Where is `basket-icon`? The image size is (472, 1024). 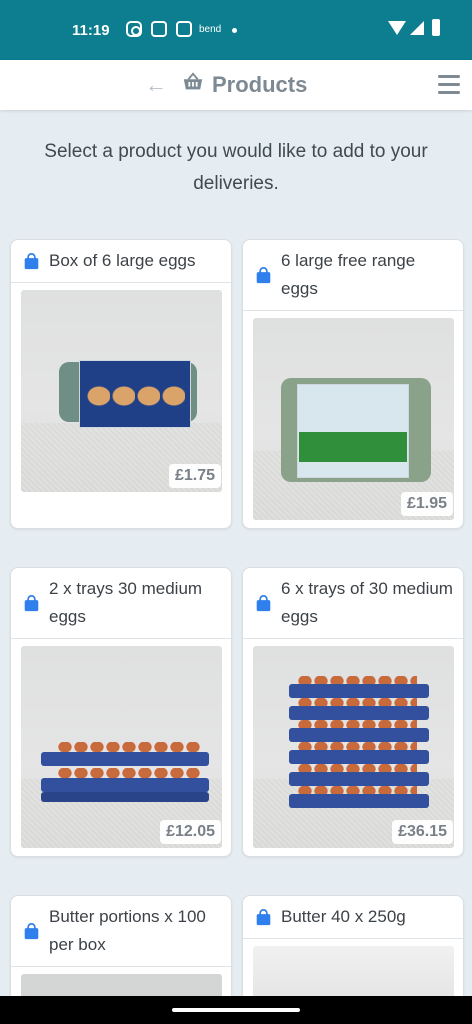
basket-icon is located at coordinates (193, 81).